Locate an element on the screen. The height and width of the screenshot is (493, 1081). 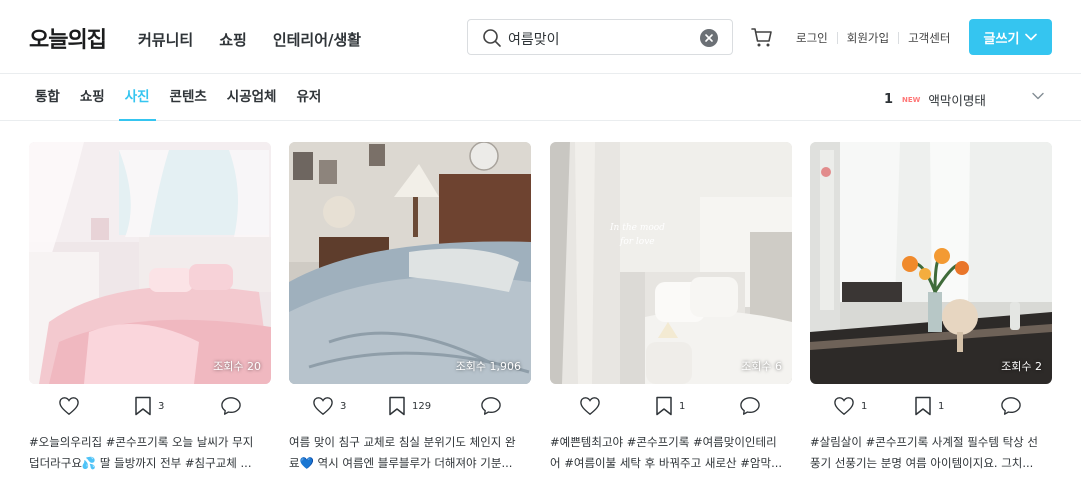
scrap-count: 3 is located at coordinates (161, 406).